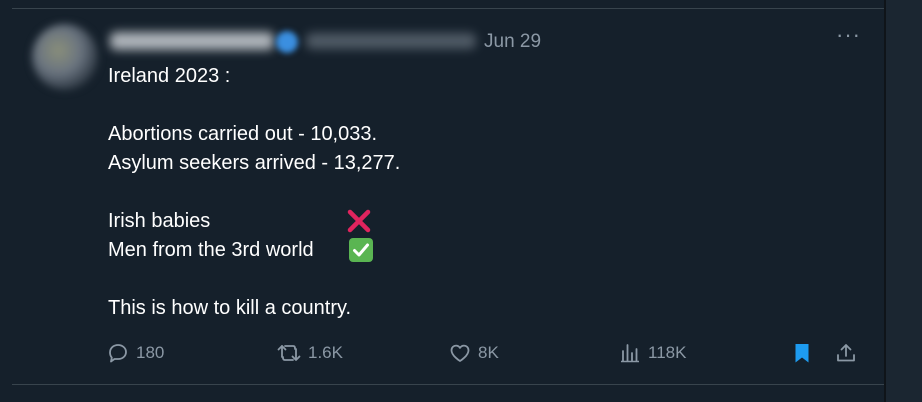 The width and height of the screenshot is (922, 402). What do you see at coordinates (460, 353) in the screenshot?
I see `heart-icon` at bounding box center [460, 353].